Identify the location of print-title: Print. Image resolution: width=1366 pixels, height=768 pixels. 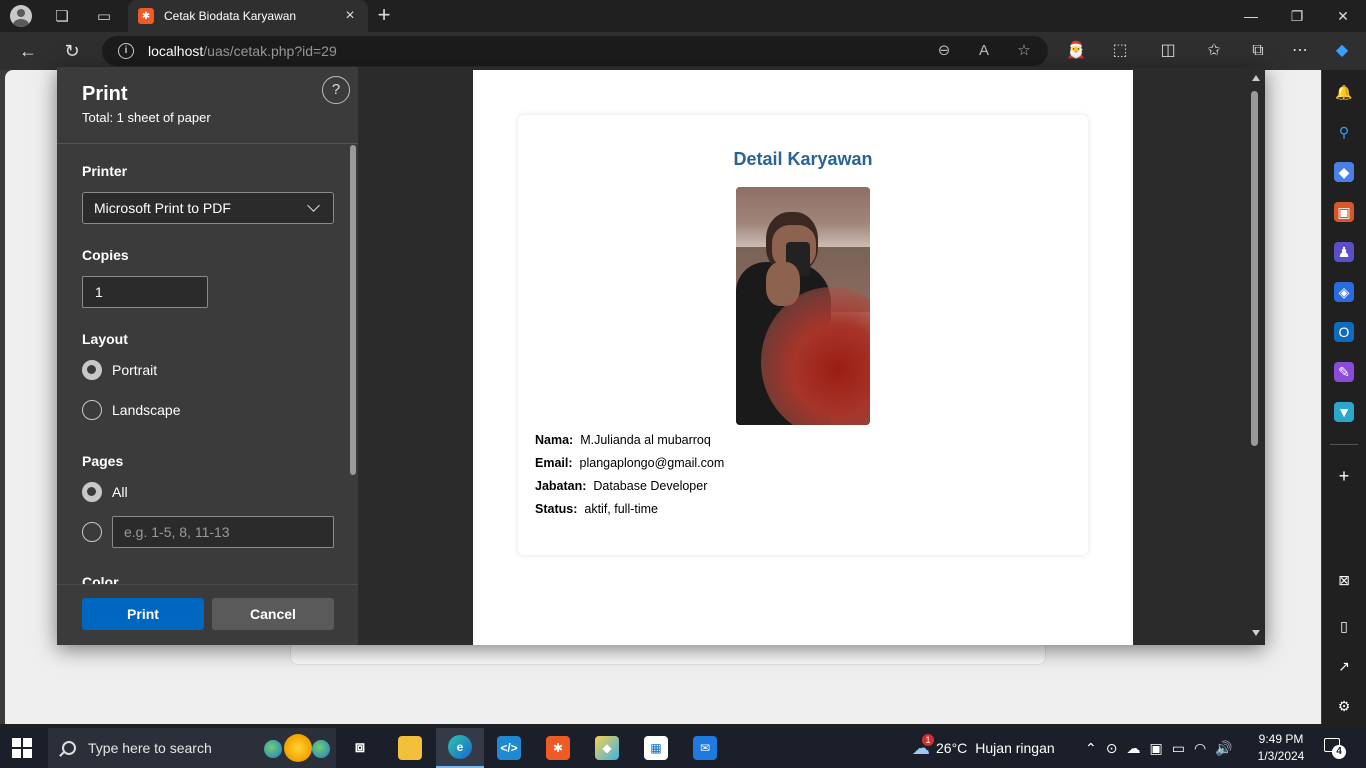
(105, 94).